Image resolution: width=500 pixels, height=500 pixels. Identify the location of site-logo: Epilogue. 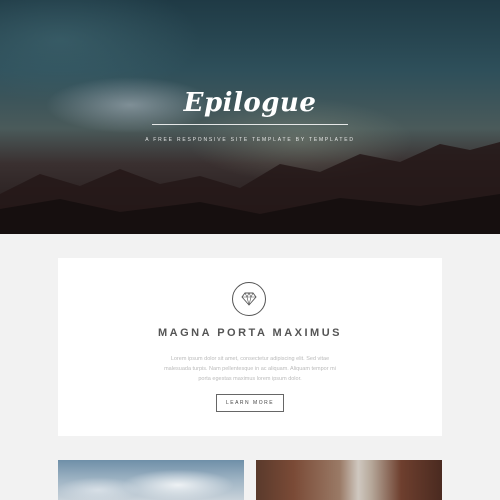
(250, 103).